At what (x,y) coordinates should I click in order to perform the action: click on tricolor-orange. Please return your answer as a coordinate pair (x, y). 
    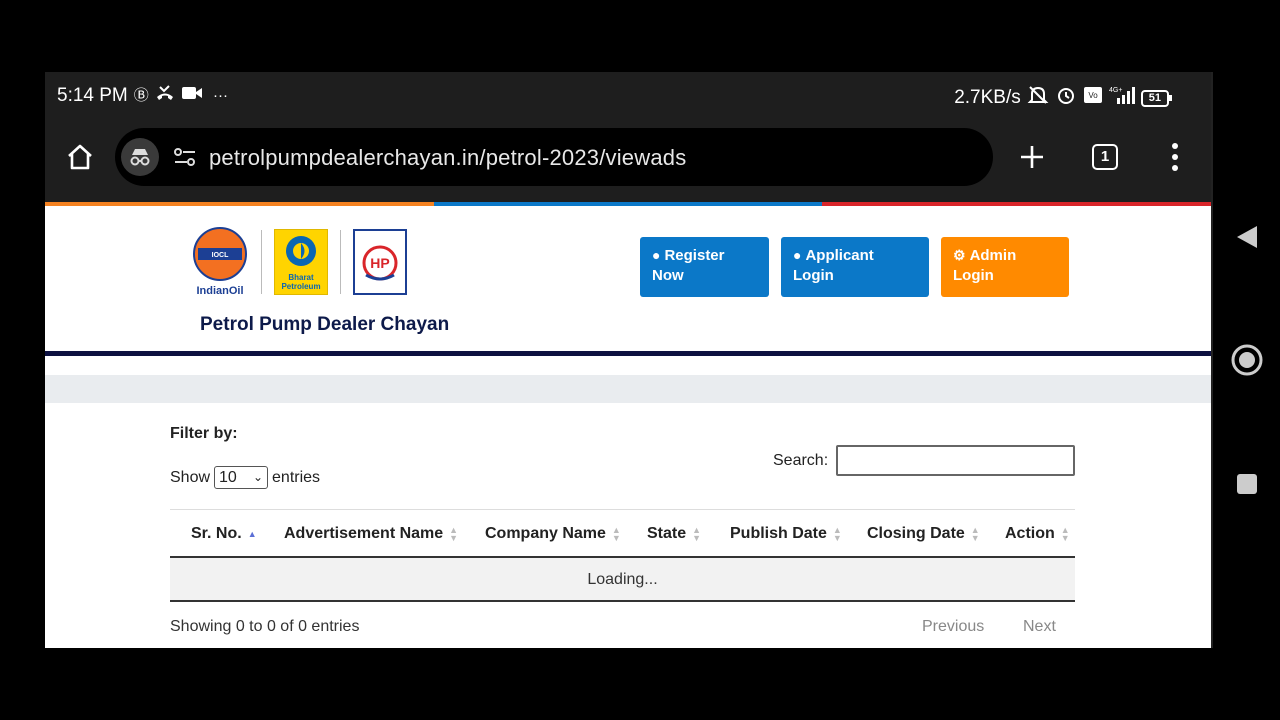
    Looking at the image, I should click on (239, 204).